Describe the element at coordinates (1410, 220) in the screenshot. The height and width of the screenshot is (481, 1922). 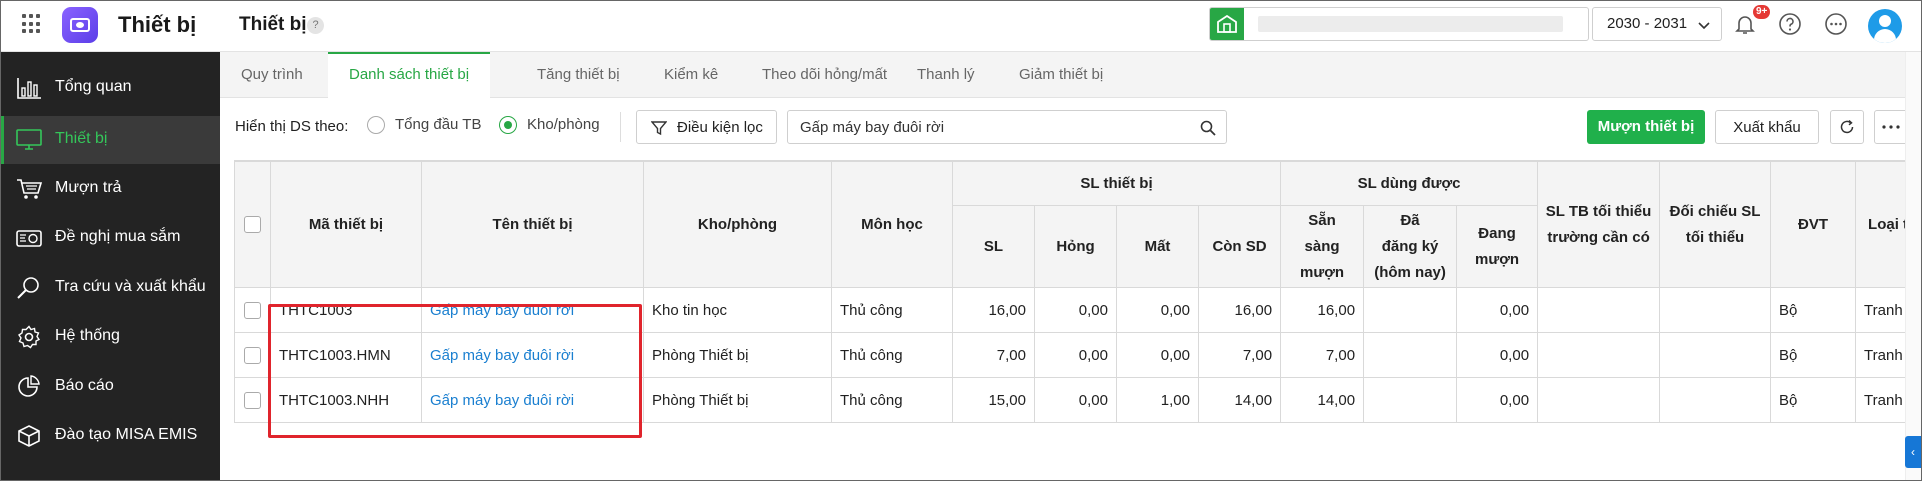
I see `header-line: Đã` at that location.